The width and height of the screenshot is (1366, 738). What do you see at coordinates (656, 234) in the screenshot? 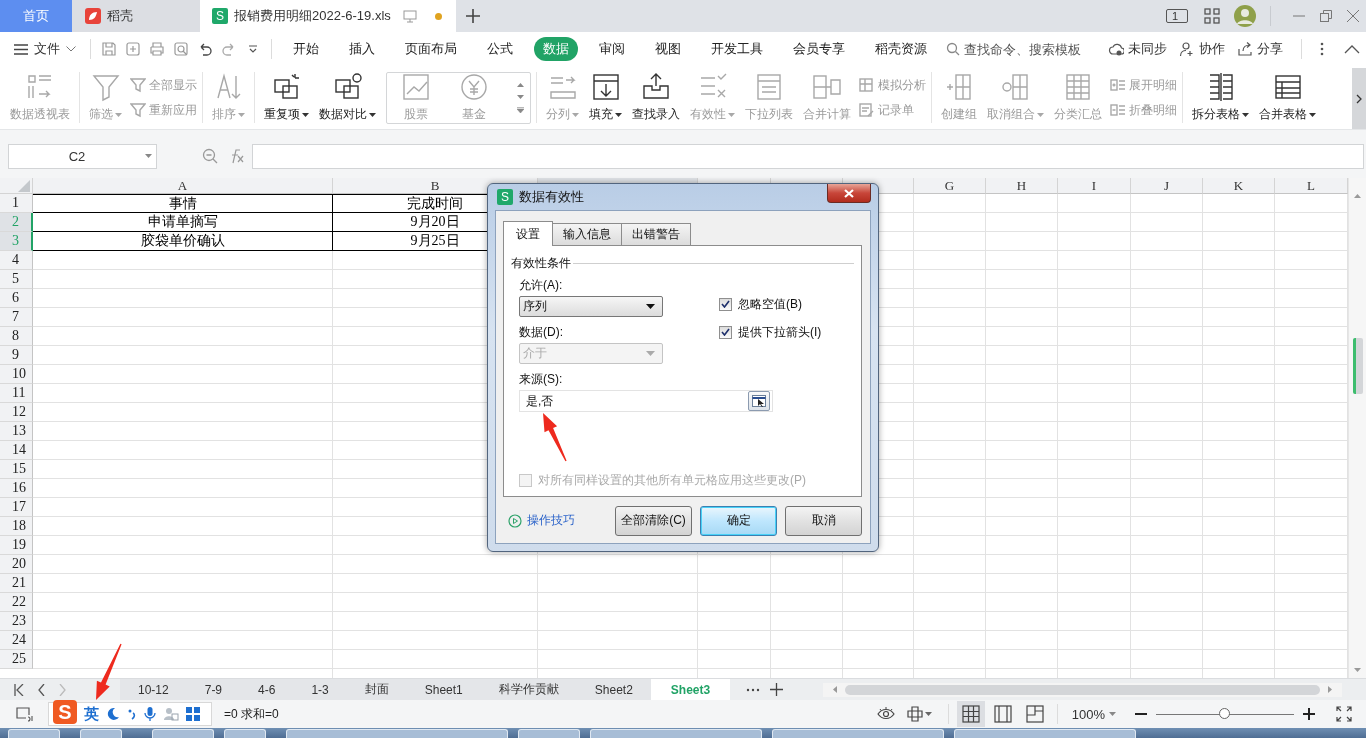
I see `dialog-tab: 出错警告` at bounding box center [656, 234].